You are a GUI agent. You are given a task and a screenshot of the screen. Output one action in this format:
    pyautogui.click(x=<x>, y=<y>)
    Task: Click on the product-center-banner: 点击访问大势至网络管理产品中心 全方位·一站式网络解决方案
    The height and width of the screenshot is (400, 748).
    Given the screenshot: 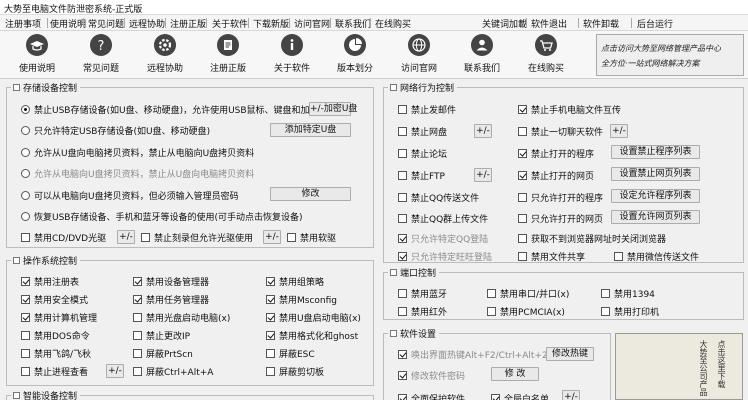 What is the action you would take?
    pyautogui.click(x=670, y=55)
    